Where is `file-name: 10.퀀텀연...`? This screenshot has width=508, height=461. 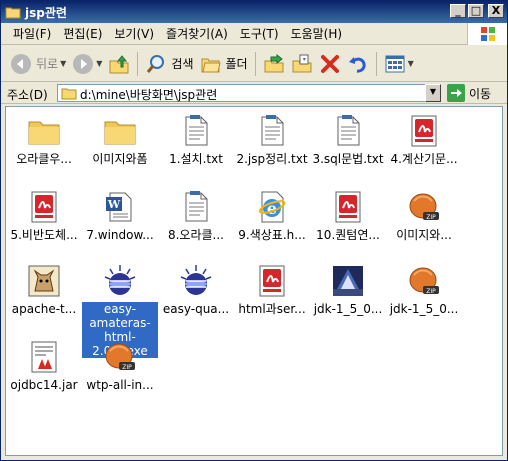
file-name: 10.퀀텀연... is located at coordinates (348, 235).